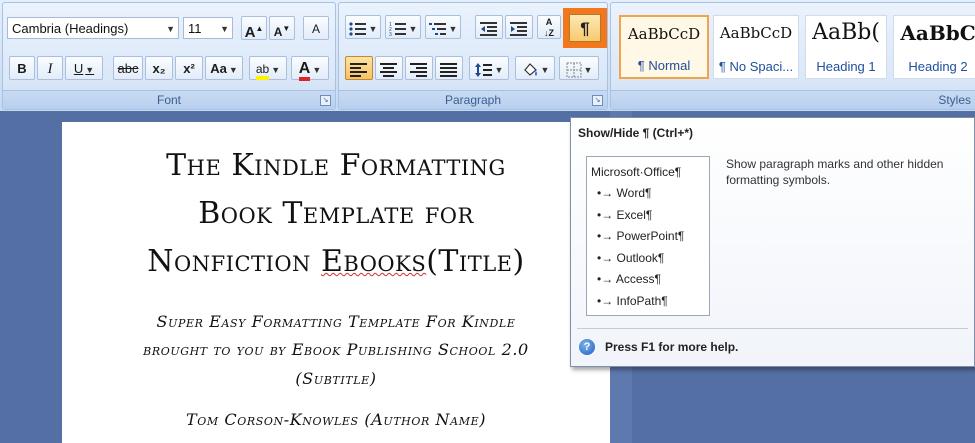 The image size is (975, 443). Describe the element at coordinates (846, 32) in the screenshot. I see `style-sample: AaBb(` at that location.